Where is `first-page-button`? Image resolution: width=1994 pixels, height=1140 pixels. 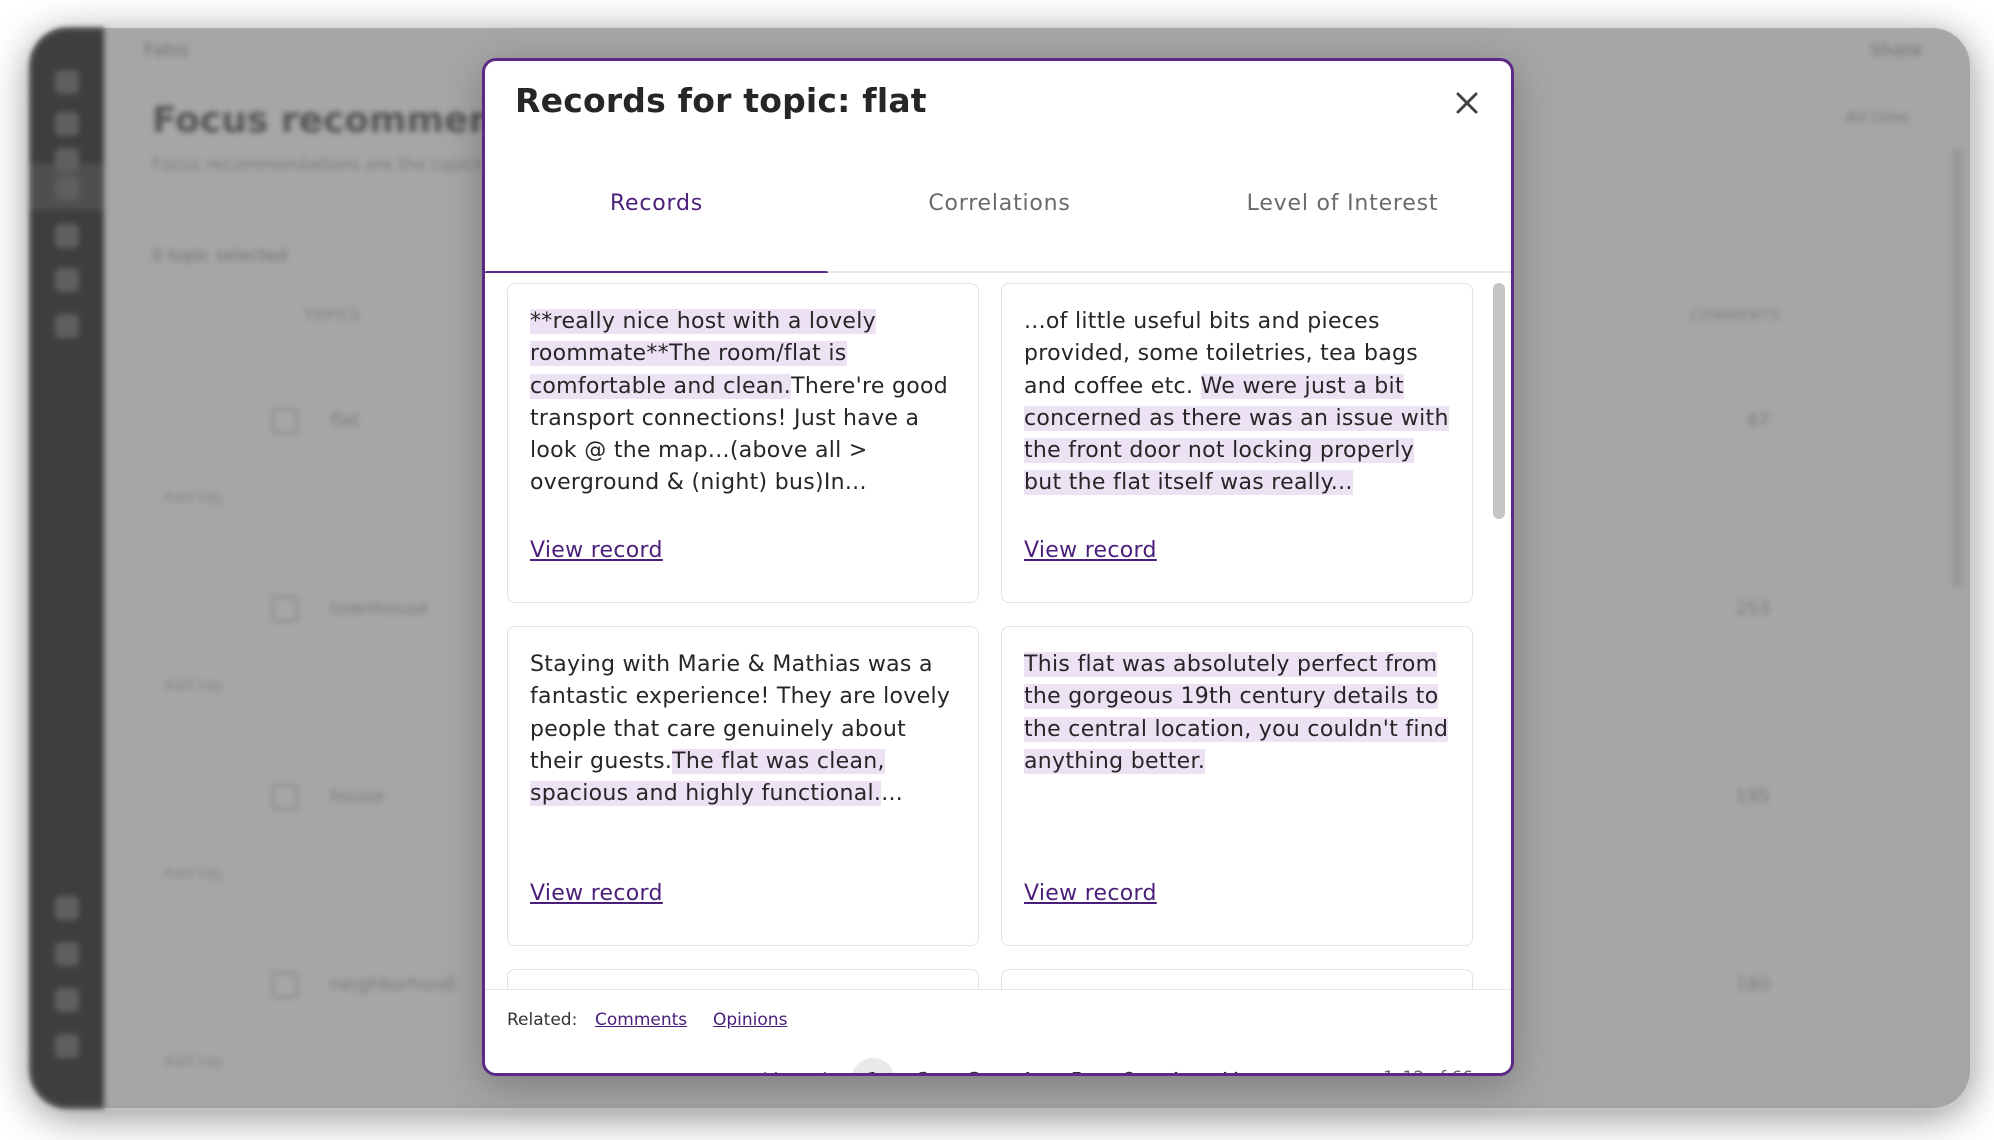
first-page-button is located at coordinates (771, 1065).